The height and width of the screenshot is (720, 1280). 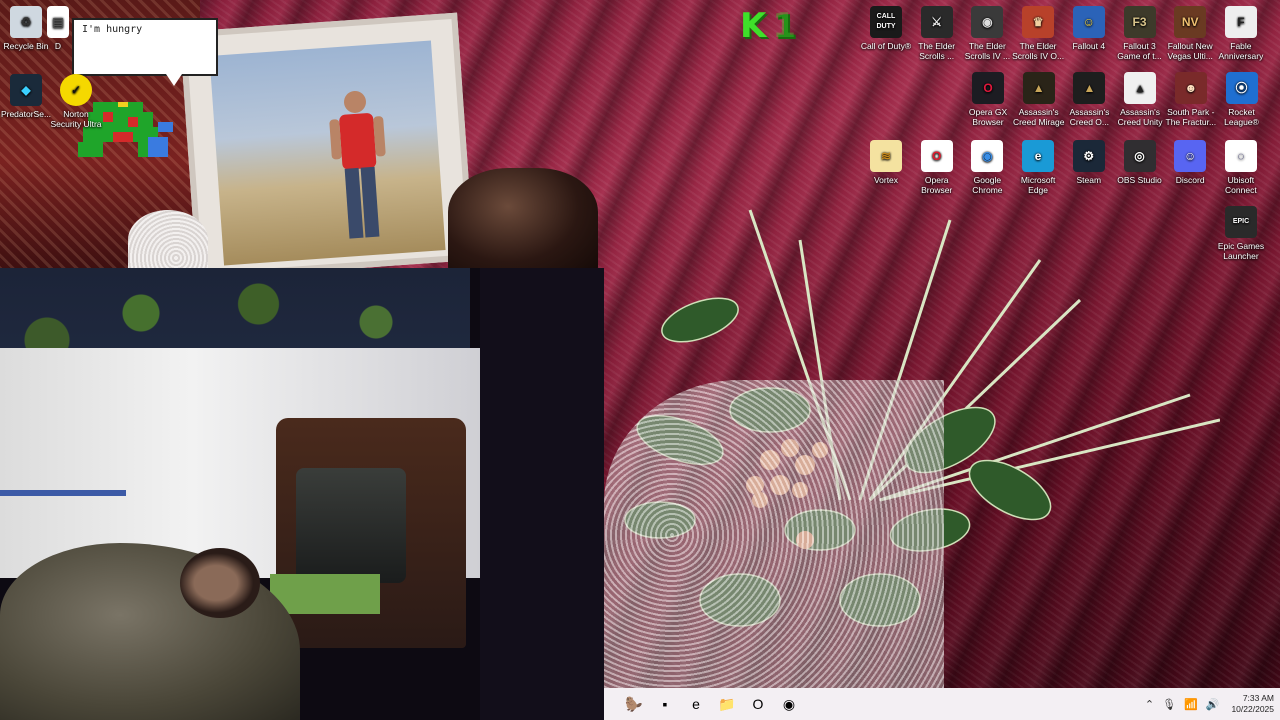 I want to click on document-icon: ▤, so click(x=58, y=22).